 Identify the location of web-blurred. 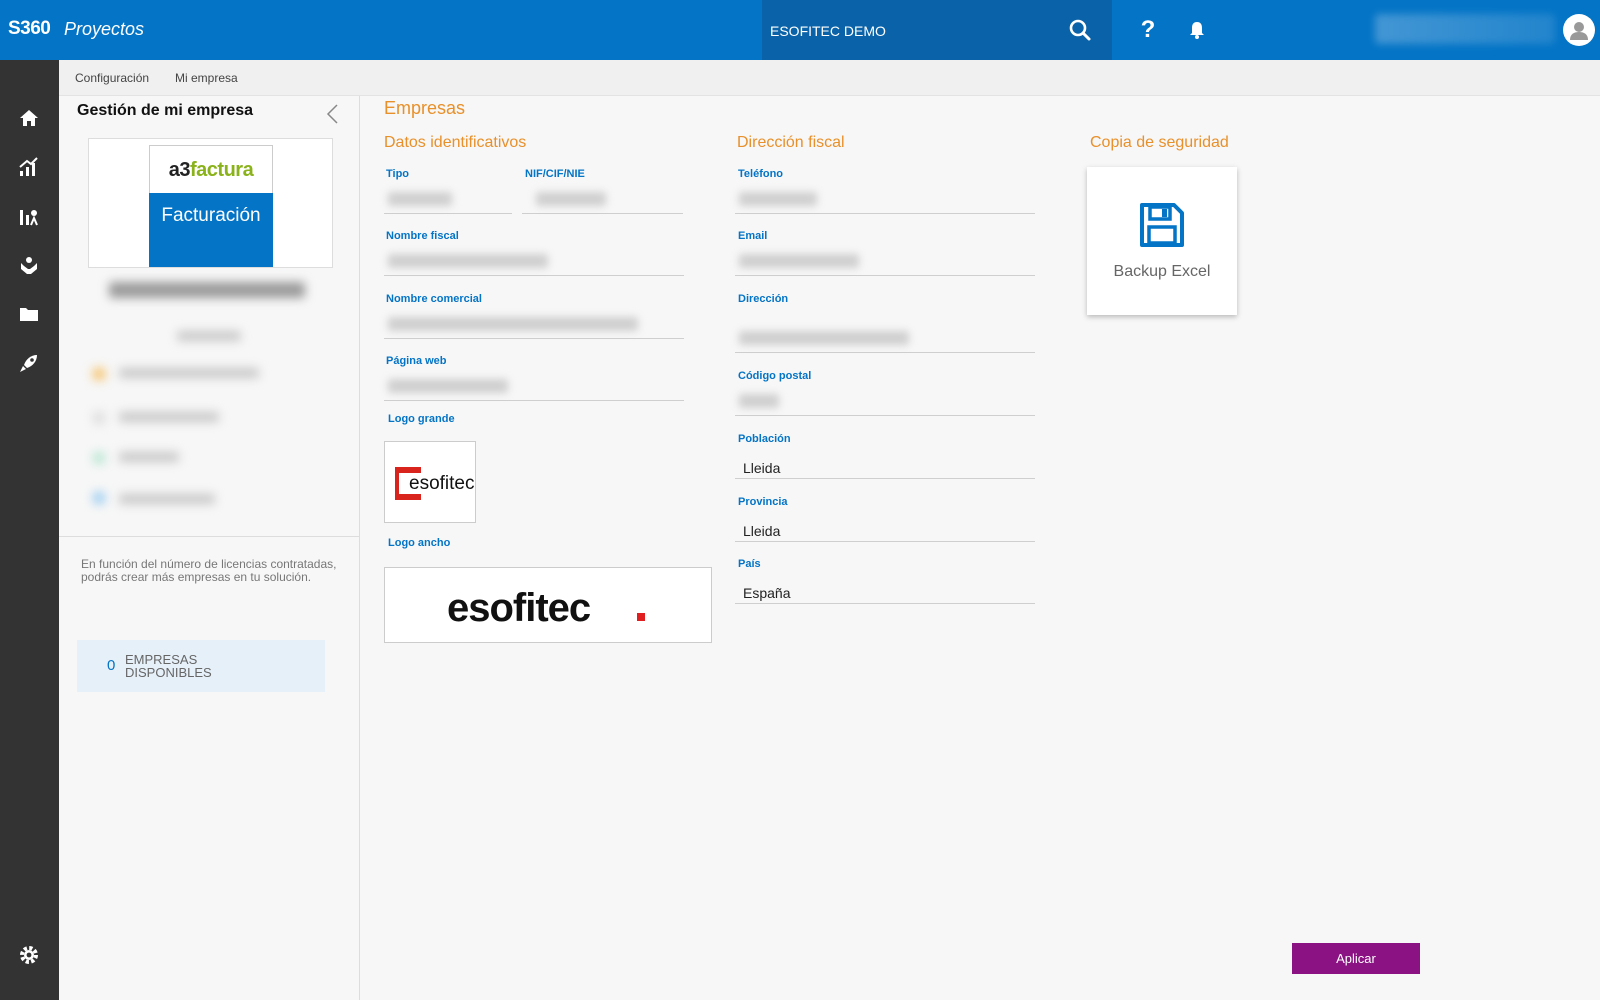
(169, 417).